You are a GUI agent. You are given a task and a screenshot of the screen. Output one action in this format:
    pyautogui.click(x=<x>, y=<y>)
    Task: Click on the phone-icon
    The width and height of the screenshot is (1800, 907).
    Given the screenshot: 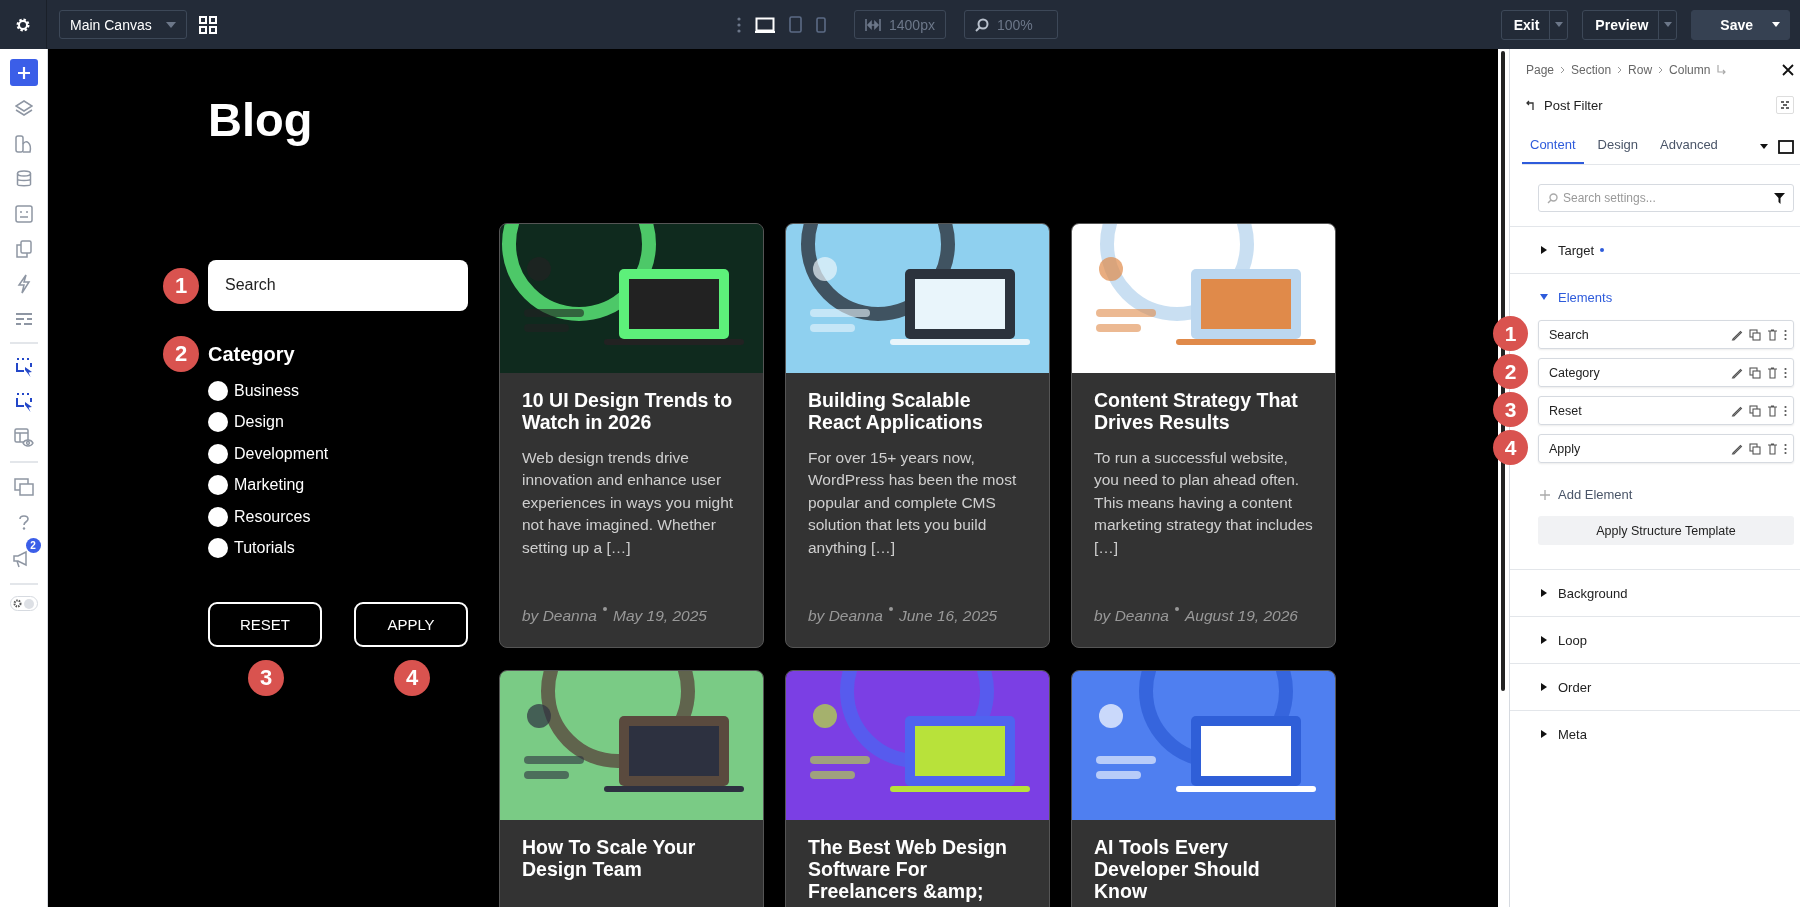 What is the action you would take?
    pyautogui.click(x=821, y=24)
    